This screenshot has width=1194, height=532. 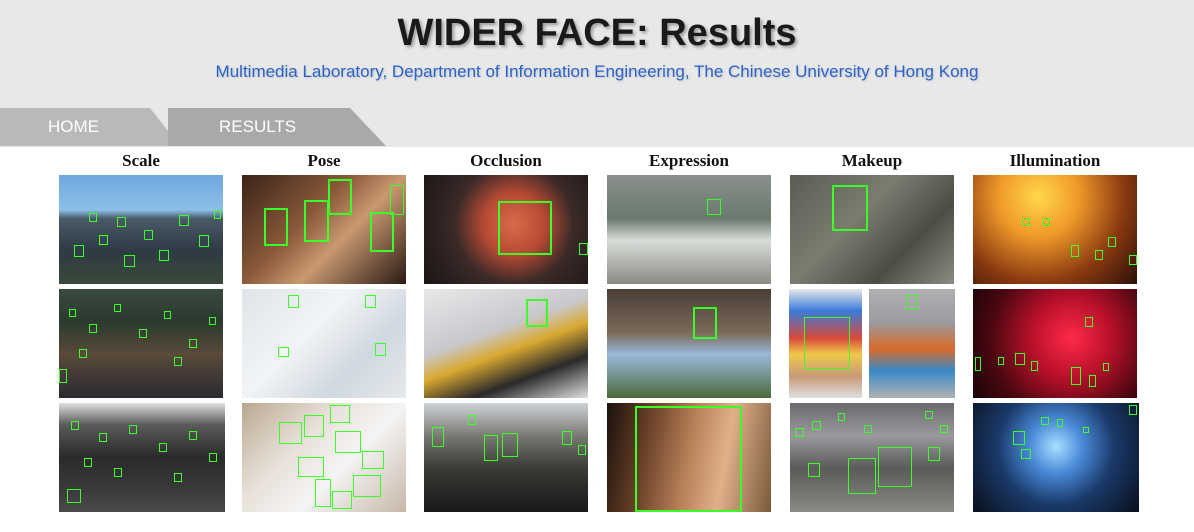 What do you see at coordinates (324, 160) in the screenshot?
I see `column-title-pose: Pose` at bounding box center [324, 160].